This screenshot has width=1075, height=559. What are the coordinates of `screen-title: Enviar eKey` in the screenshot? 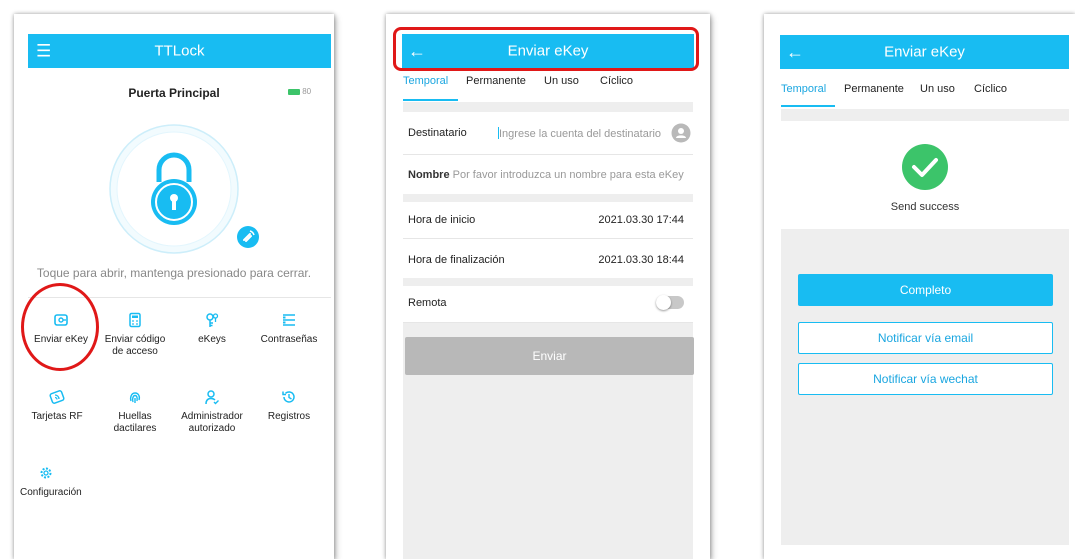 It's located at (924, 52).